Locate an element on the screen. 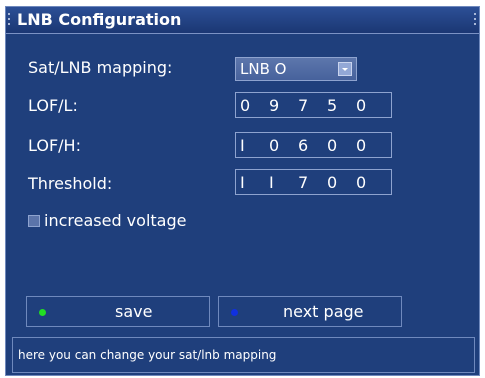 The height and width of the screenshot is (378, 485). sat-lnb-mapping-label: Sat/LNB mapping: is located at coordinates (100, 67).